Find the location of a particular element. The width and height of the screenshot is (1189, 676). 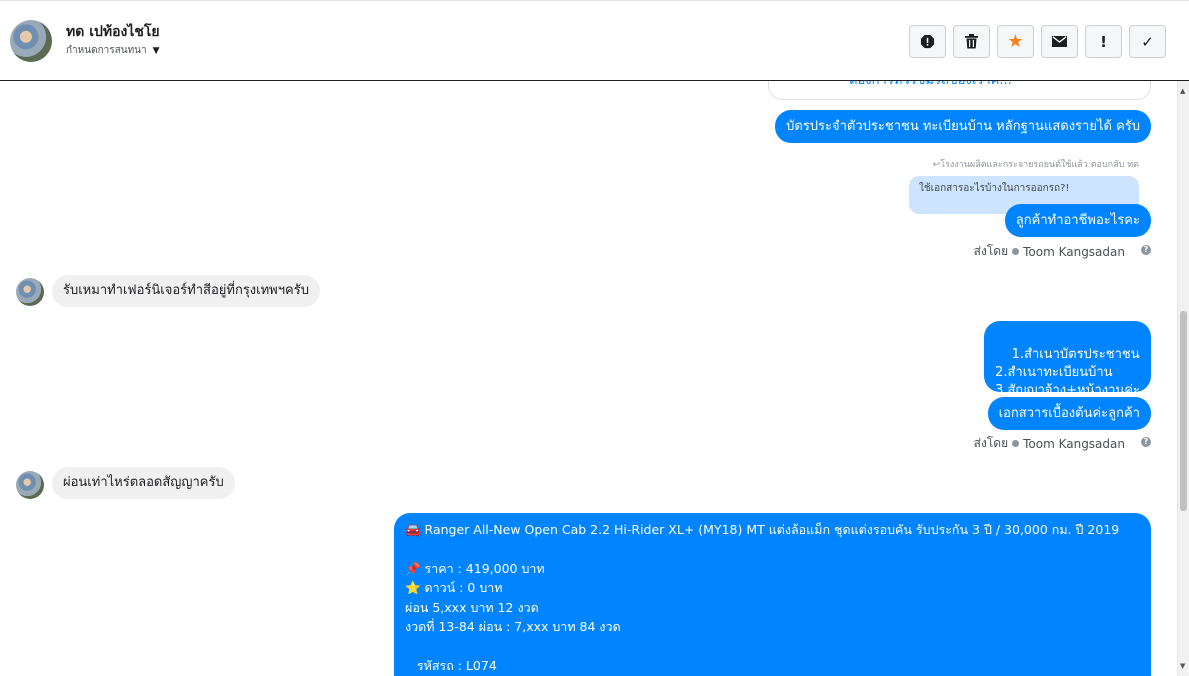

star-button: ★ is located at coordinates (1015, 41).